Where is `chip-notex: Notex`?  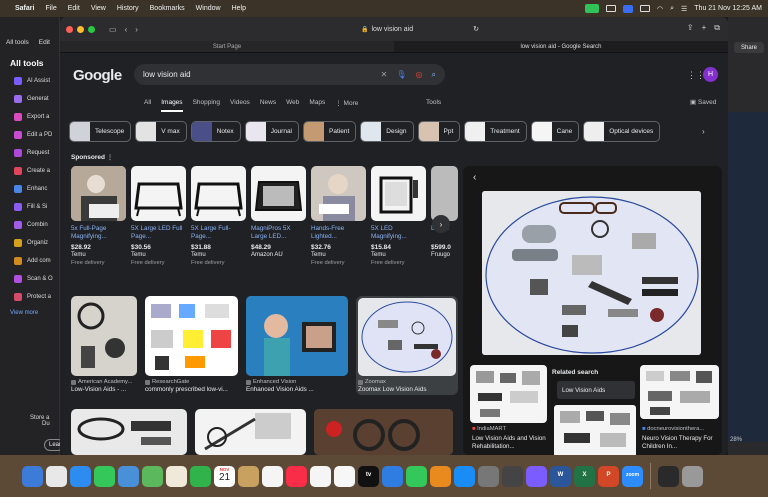
chip-notex: Notex is located at coordinates (215, 131).